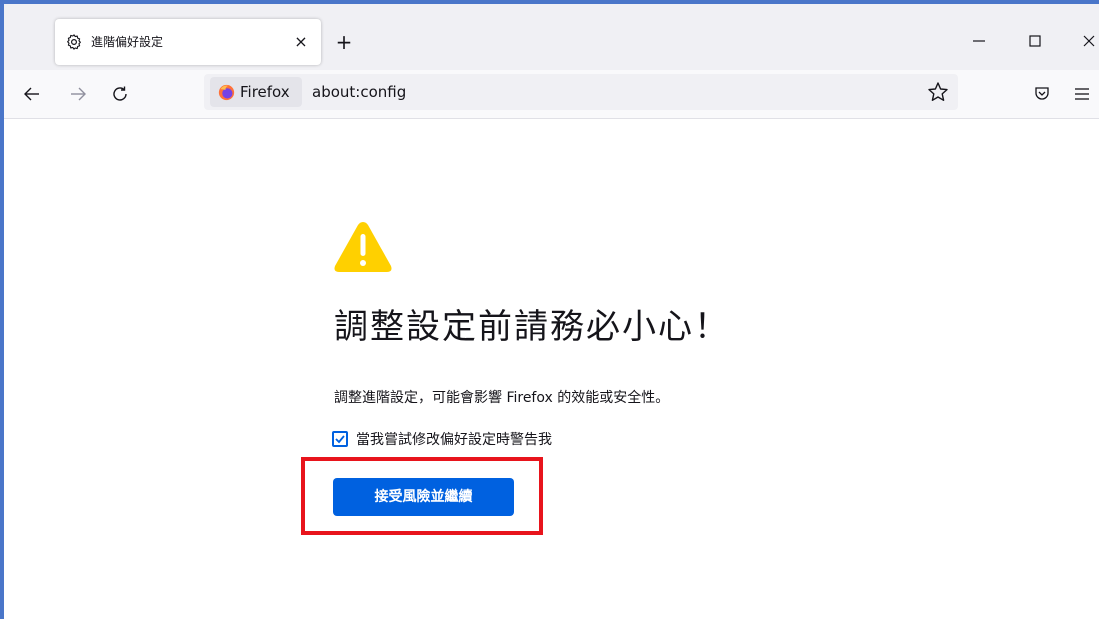 The width and height of the screenshot is (1099, 619). I want to click on hamburger-menu-icon, so click(1082, 94).